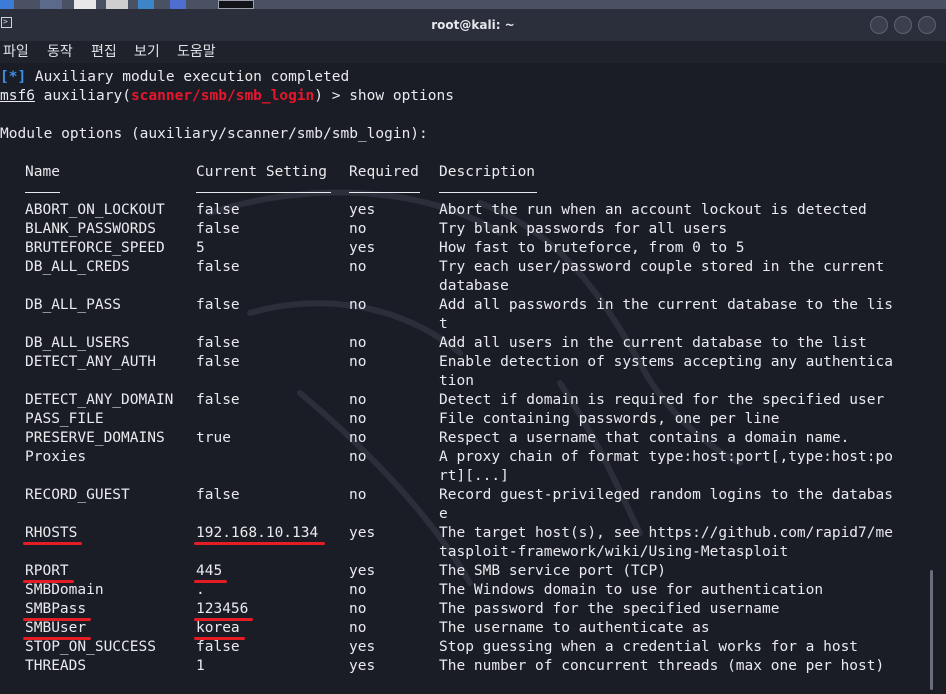  What do you see at coordinates (443, 514) in the screenshot?
I see `option-description: e` at bounding box center [443, 514].